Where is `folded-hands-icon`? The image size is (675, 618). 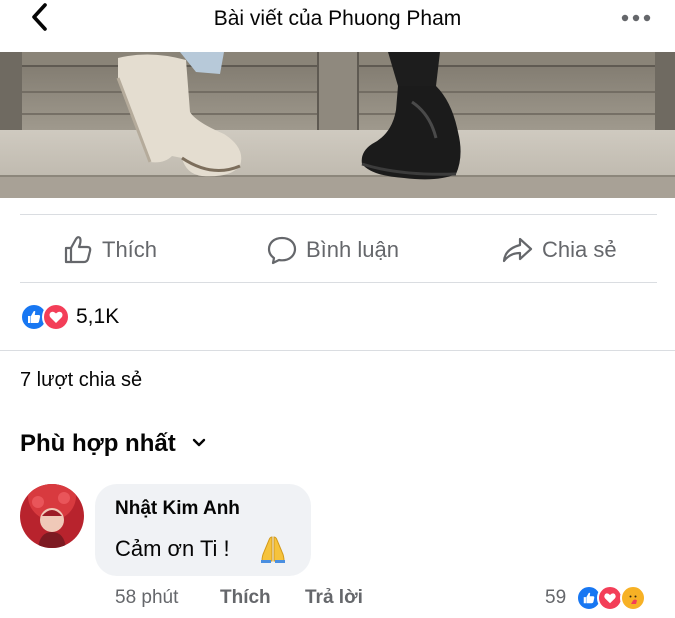
folded-hands-icon is located at coordinates (273, 551).